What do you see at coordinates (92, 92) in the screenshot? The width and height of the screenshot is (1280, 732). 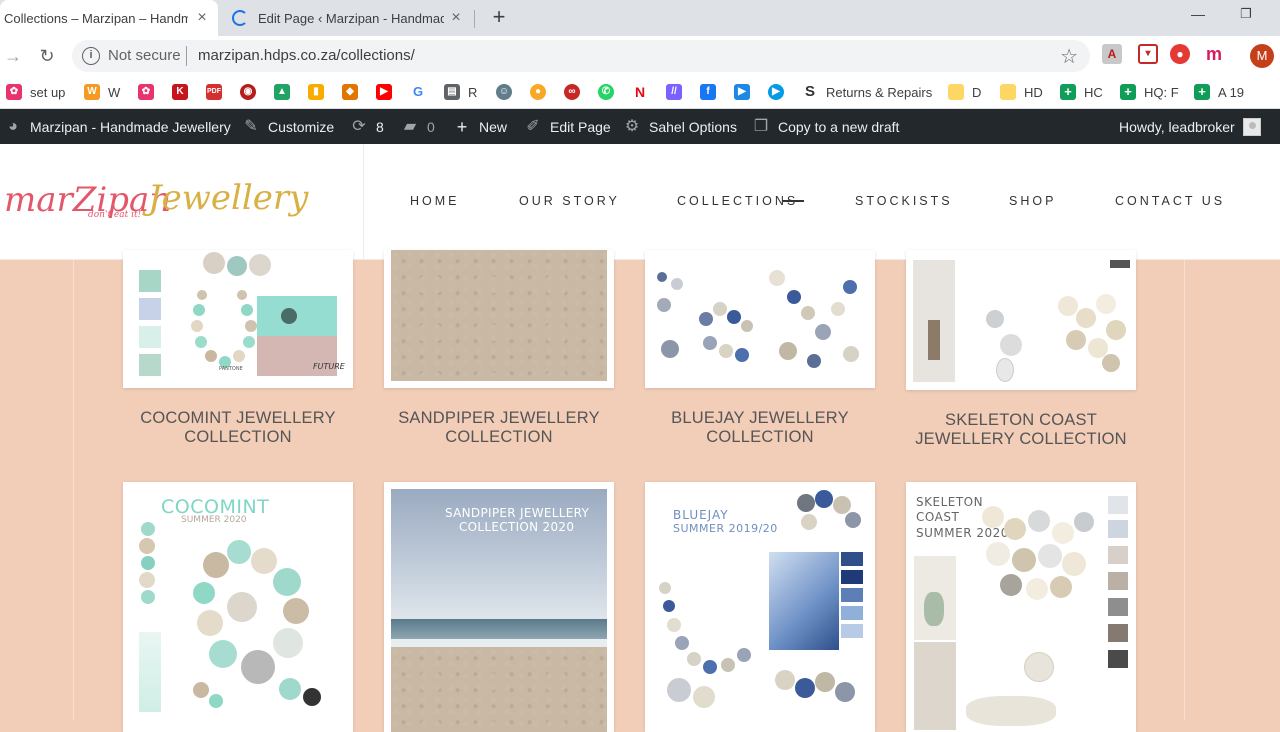 I see `w-icon: W` at bounding box center [92, 92].